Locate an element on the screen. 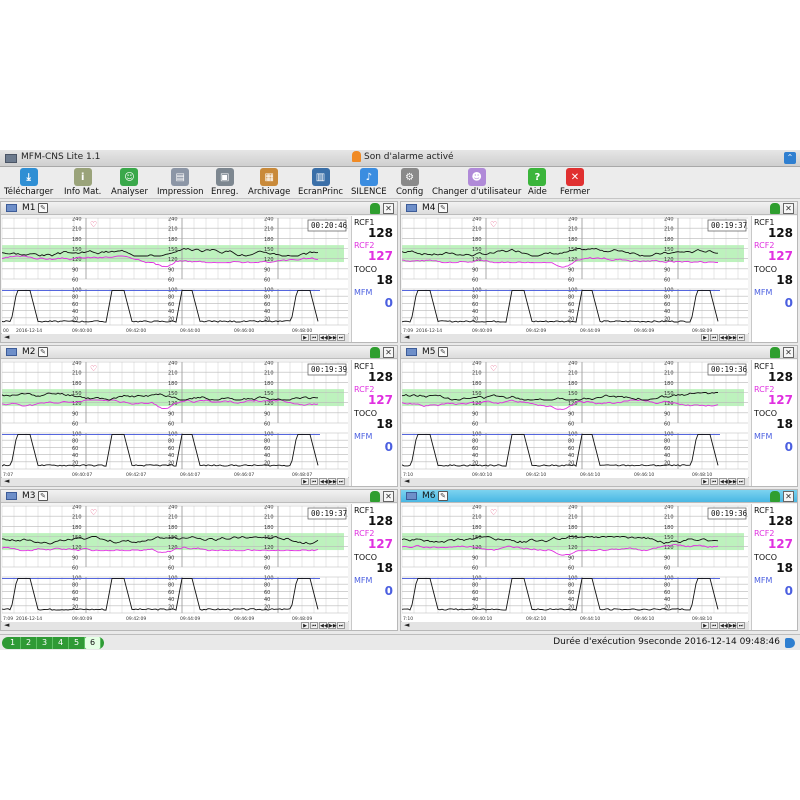 The image size is (800, 800). patient-info-icon: i is located at coordinates (82, 177).